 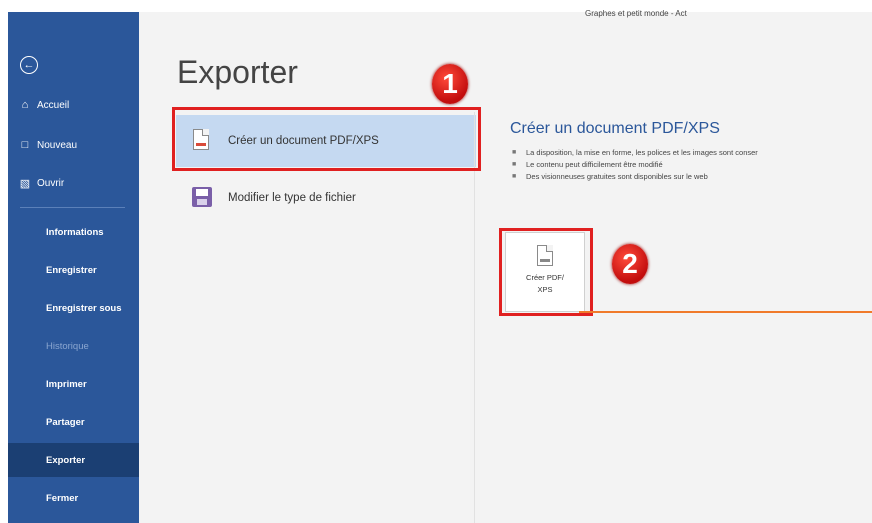 I want to click on option-label: Créer un document PDF/XPS, so click(x=303, y=141).